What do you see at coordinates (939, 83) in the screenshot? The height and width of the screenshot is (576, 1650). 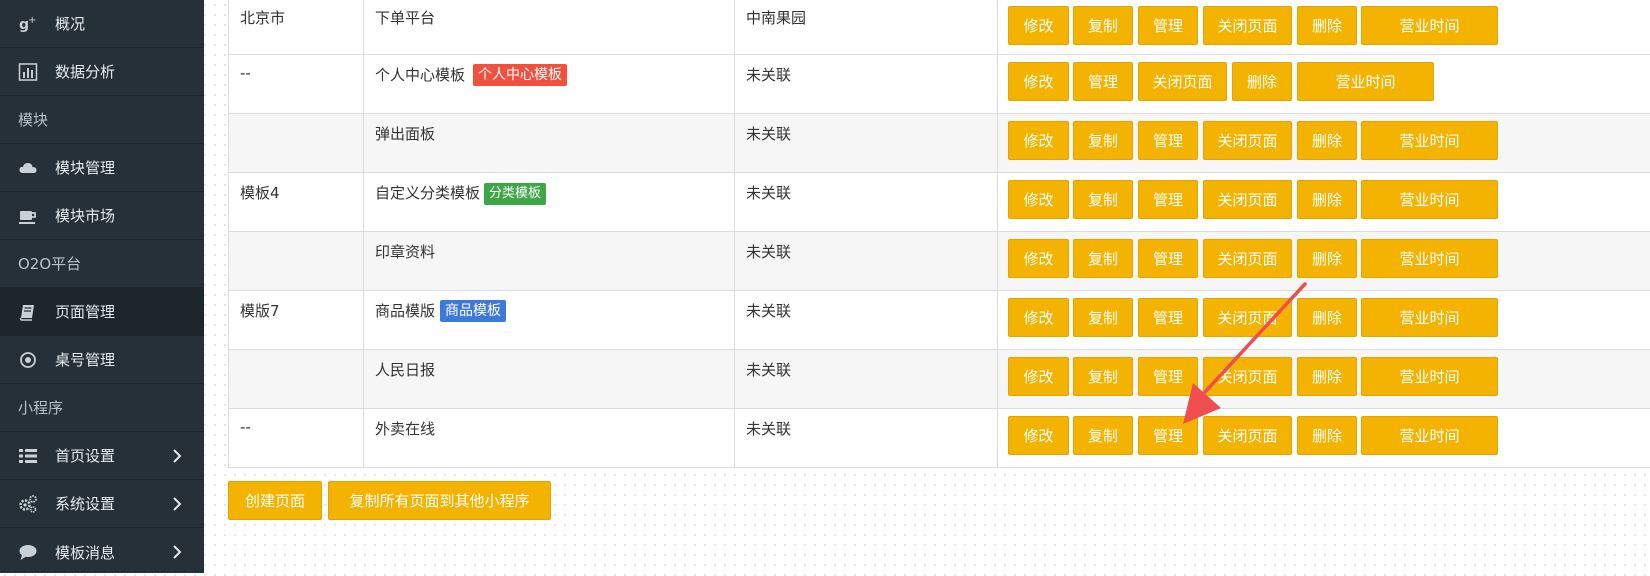 I see `table-row: -- 个人中心模板 个人中心模板 未关联 修改 管理 关闭页面 删除 营业时间` at bounding box center [939, 83].